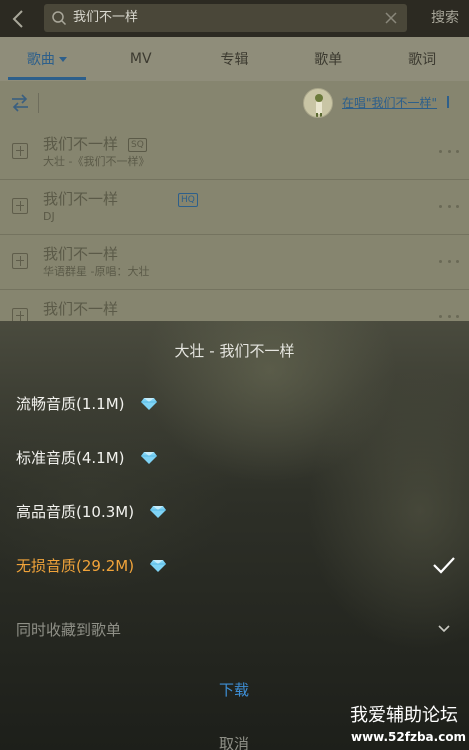 This screenshot has width=469, height=750. I want to click on divider, so click(38, 103).